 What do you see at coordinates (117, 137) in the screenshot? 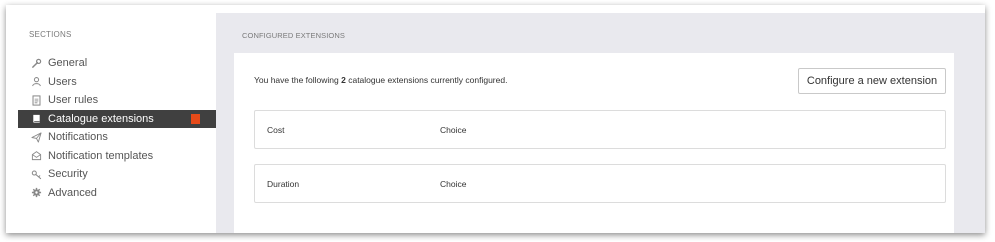
I see `sidebar-item-notifications: Notifications` at bounding box center [117, 137].